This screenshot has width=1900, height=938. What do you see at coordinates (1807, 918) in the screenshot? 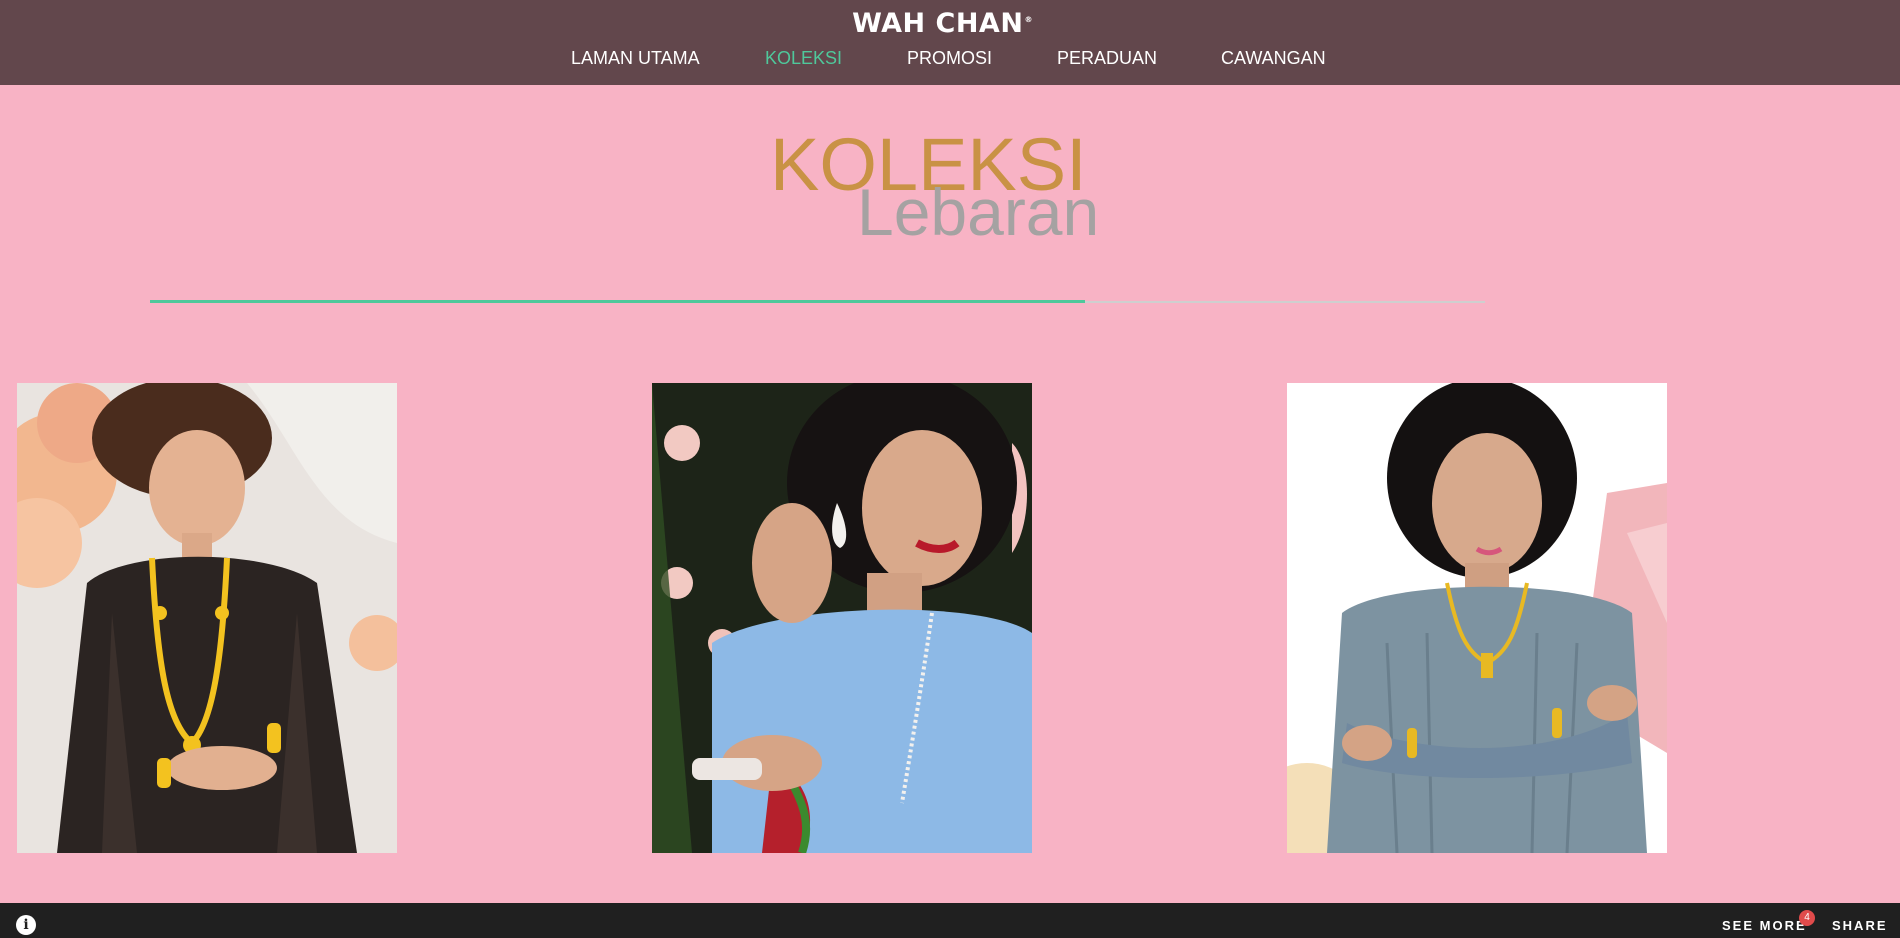
I see `notification-badge: 4` at bounding box center [1807, 918].